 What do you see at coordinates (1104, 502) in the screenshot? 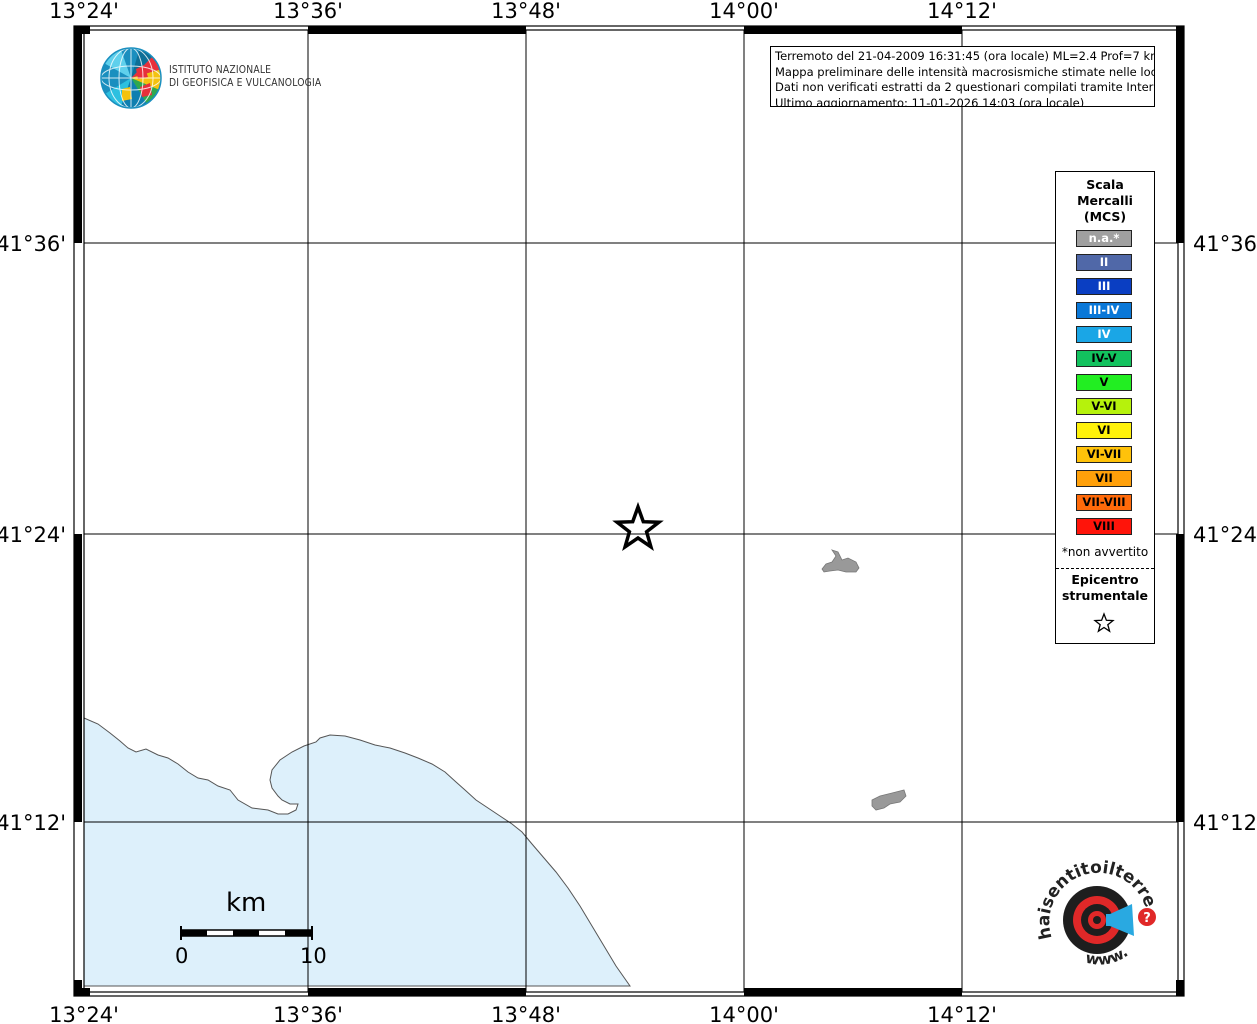
I see `legend-item: VII-VIII` at bounding box center [1104, 502].